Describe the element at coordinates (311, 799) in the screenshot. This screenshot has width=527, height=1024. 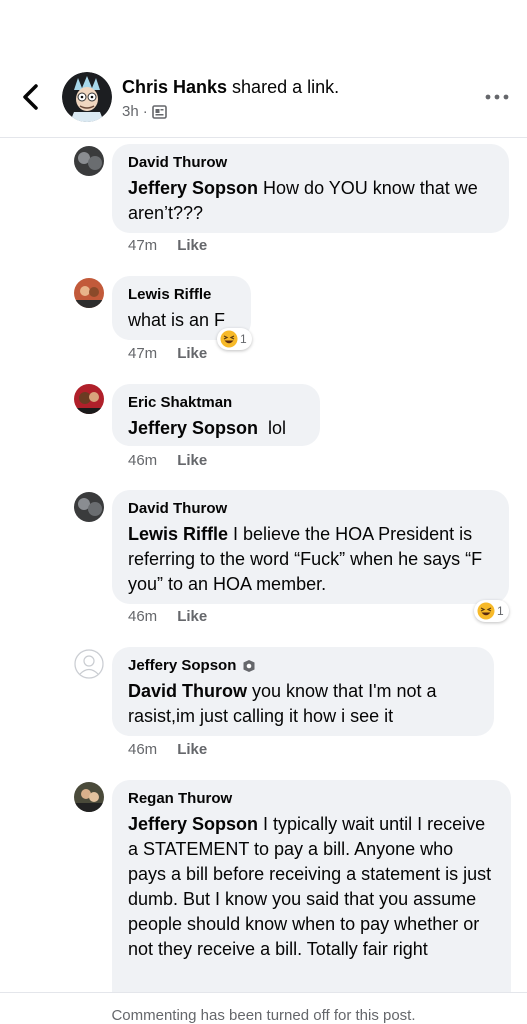
I see `comment-author: Regan Thurow` at that location.